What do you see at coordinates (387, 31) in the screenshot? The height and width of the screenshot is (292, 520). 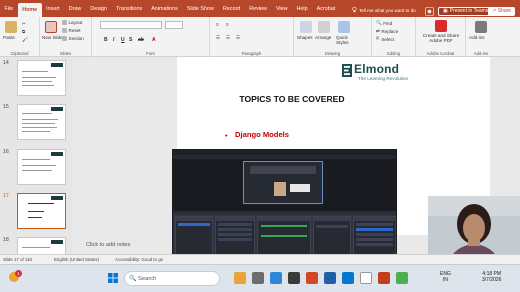 I see `replace-button: ⇄ Replace` at bounding box center [387, 31].